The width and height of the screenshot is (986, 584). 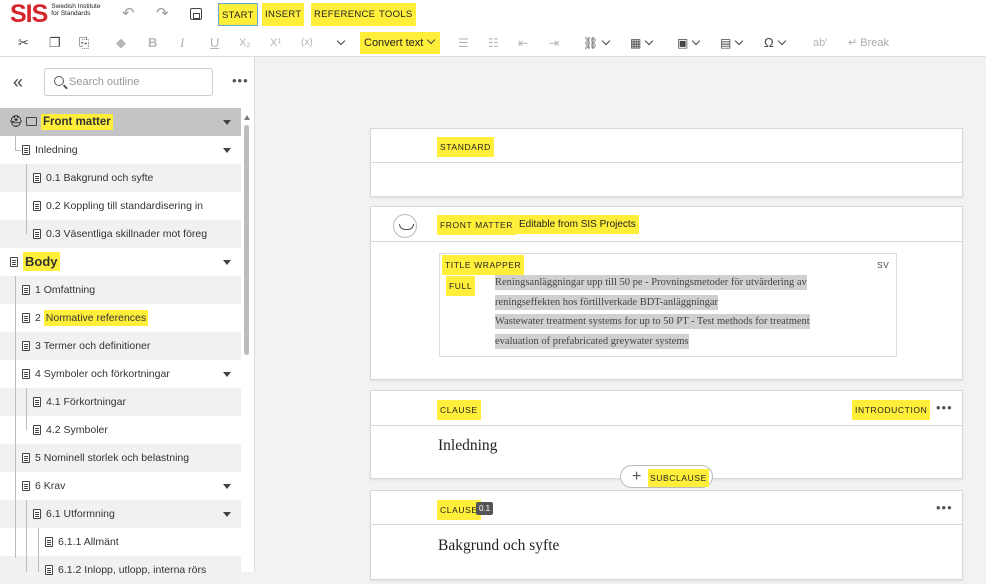 What do you see at coordinates (678, 478) in the screenshot?
I see `subclause-label: SUBCLAUSE` at bounding box center [678, 478].